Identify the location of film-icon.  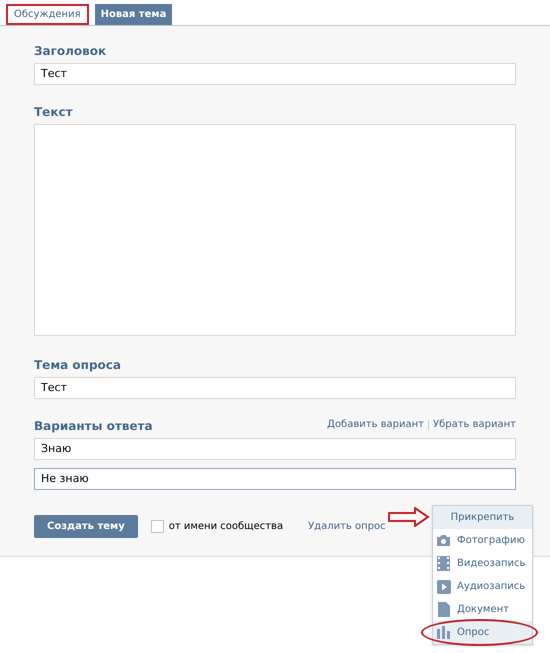
(443, 563).